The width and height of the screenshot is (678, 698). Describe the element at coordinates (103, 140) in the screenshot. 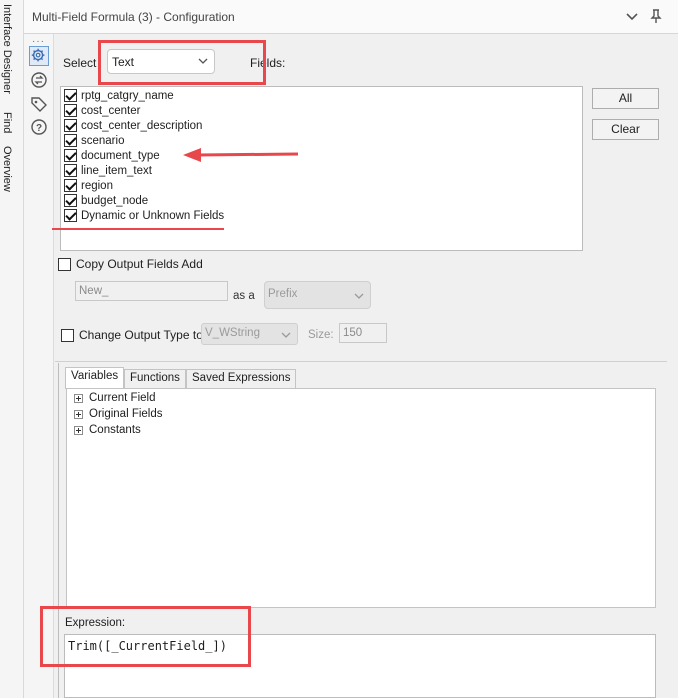

I see `field-label: scenario` at that location.